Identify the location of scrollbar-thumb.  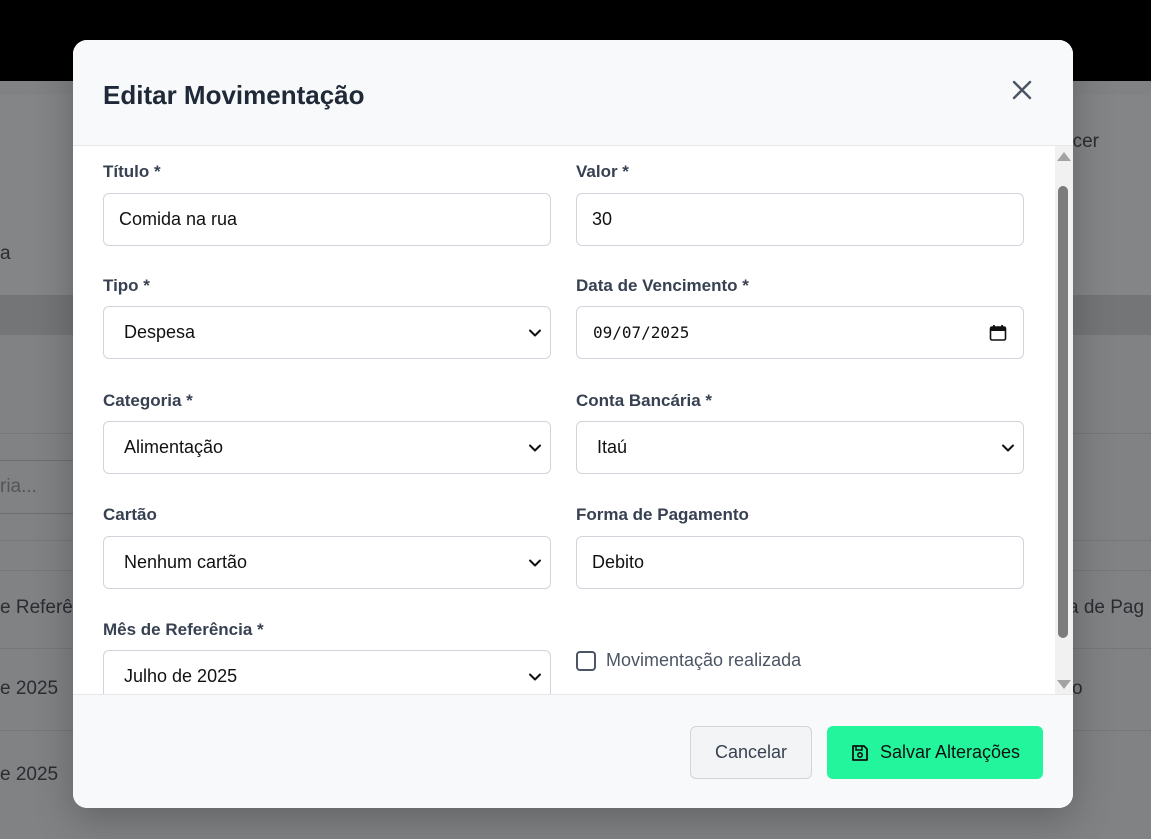
(1063, 412).